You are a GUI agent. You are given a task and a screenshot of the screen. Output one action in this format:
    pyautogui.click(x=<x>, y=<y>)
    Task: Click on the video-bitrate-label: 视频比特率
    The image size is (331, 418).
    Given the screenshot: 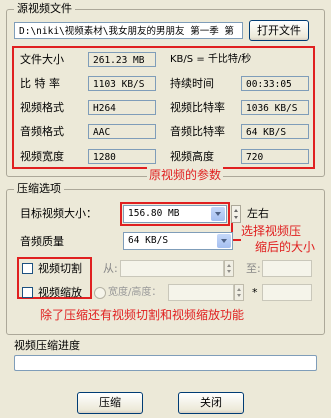 What is the action you would take?
    pyautogui.click(x=197, y=107)
    